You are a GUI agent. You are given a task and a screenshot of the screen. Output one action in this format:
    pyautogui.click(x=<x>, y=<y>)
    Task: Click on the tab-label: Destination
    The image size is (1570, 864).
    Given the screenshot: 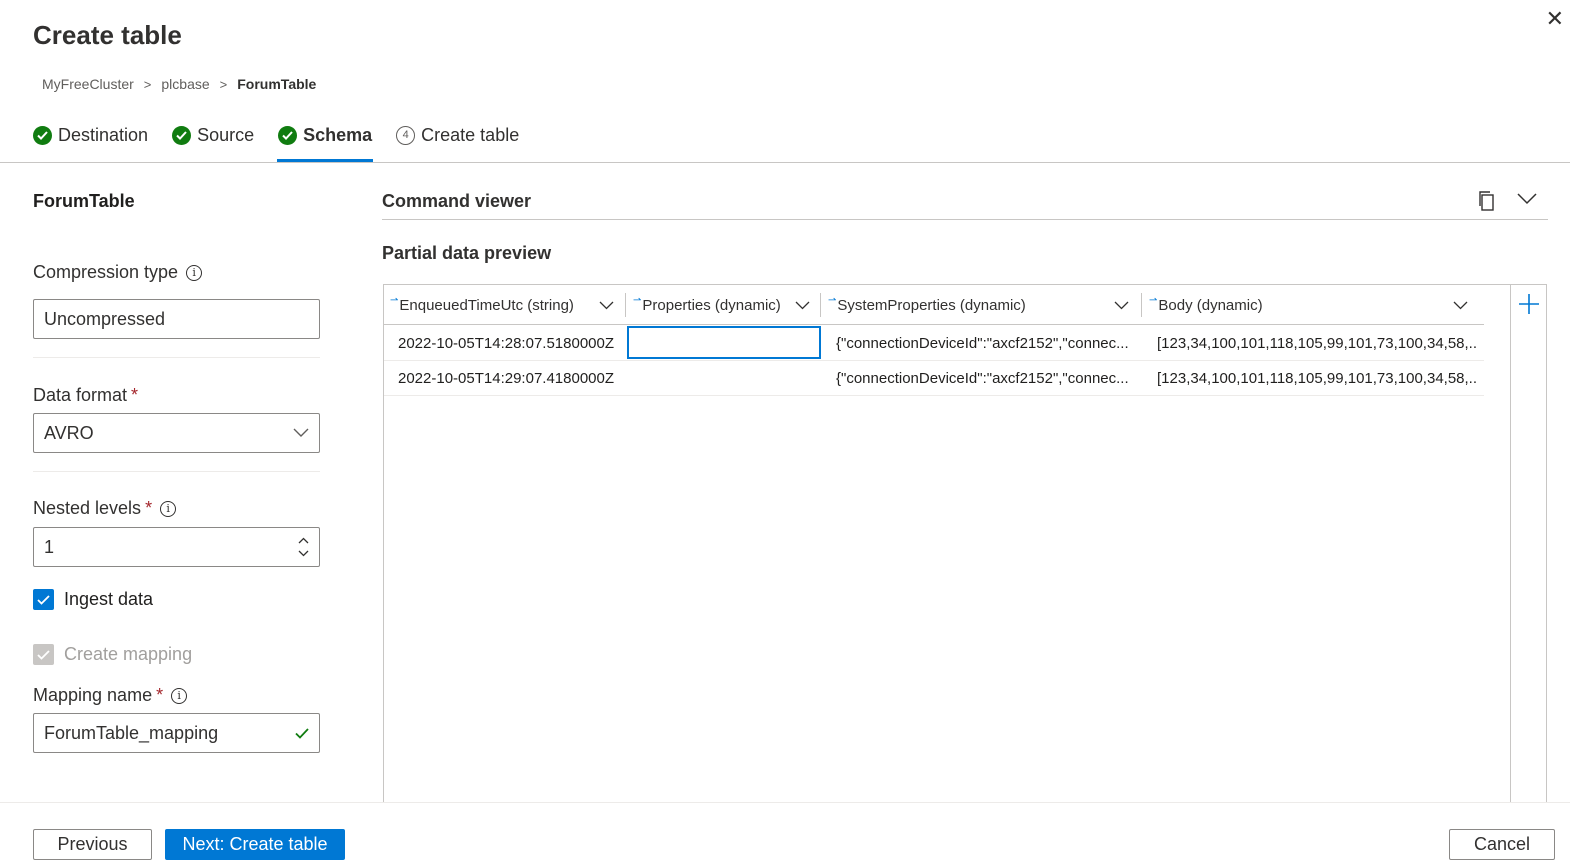 What is the action you would take?
    pyautogui.click(x=103, y=134)
    